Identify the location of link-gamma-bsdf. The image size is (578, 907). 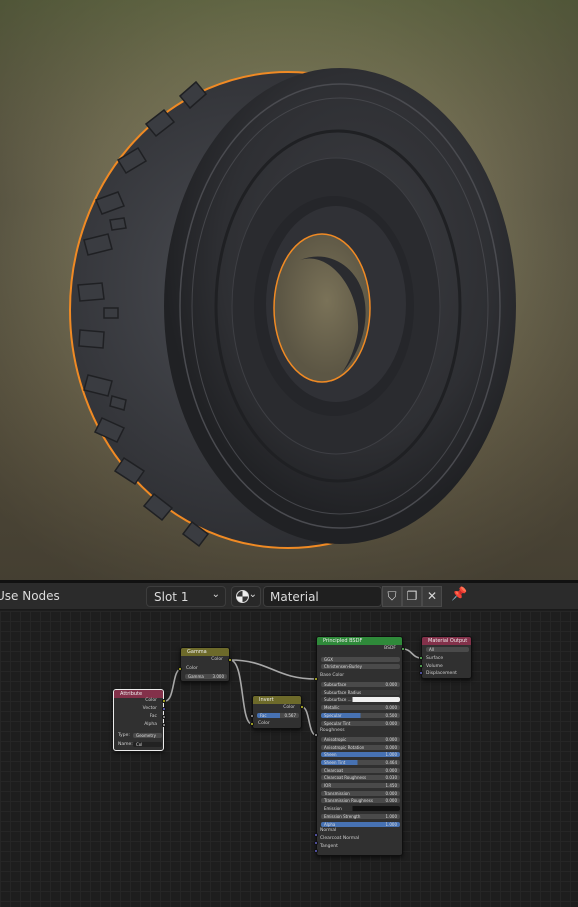
(273, 669).